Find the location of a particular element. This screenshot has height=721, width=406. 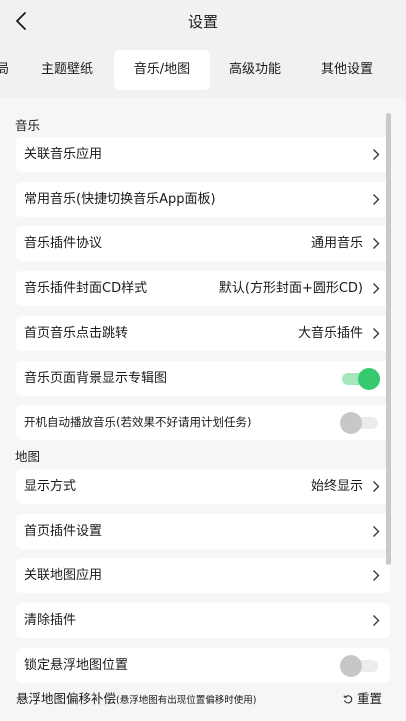

row-cd-cover-style: 音乐插件封面CD样式 默认(方形封面+圆形CD) is located at coordinates (203, 288).